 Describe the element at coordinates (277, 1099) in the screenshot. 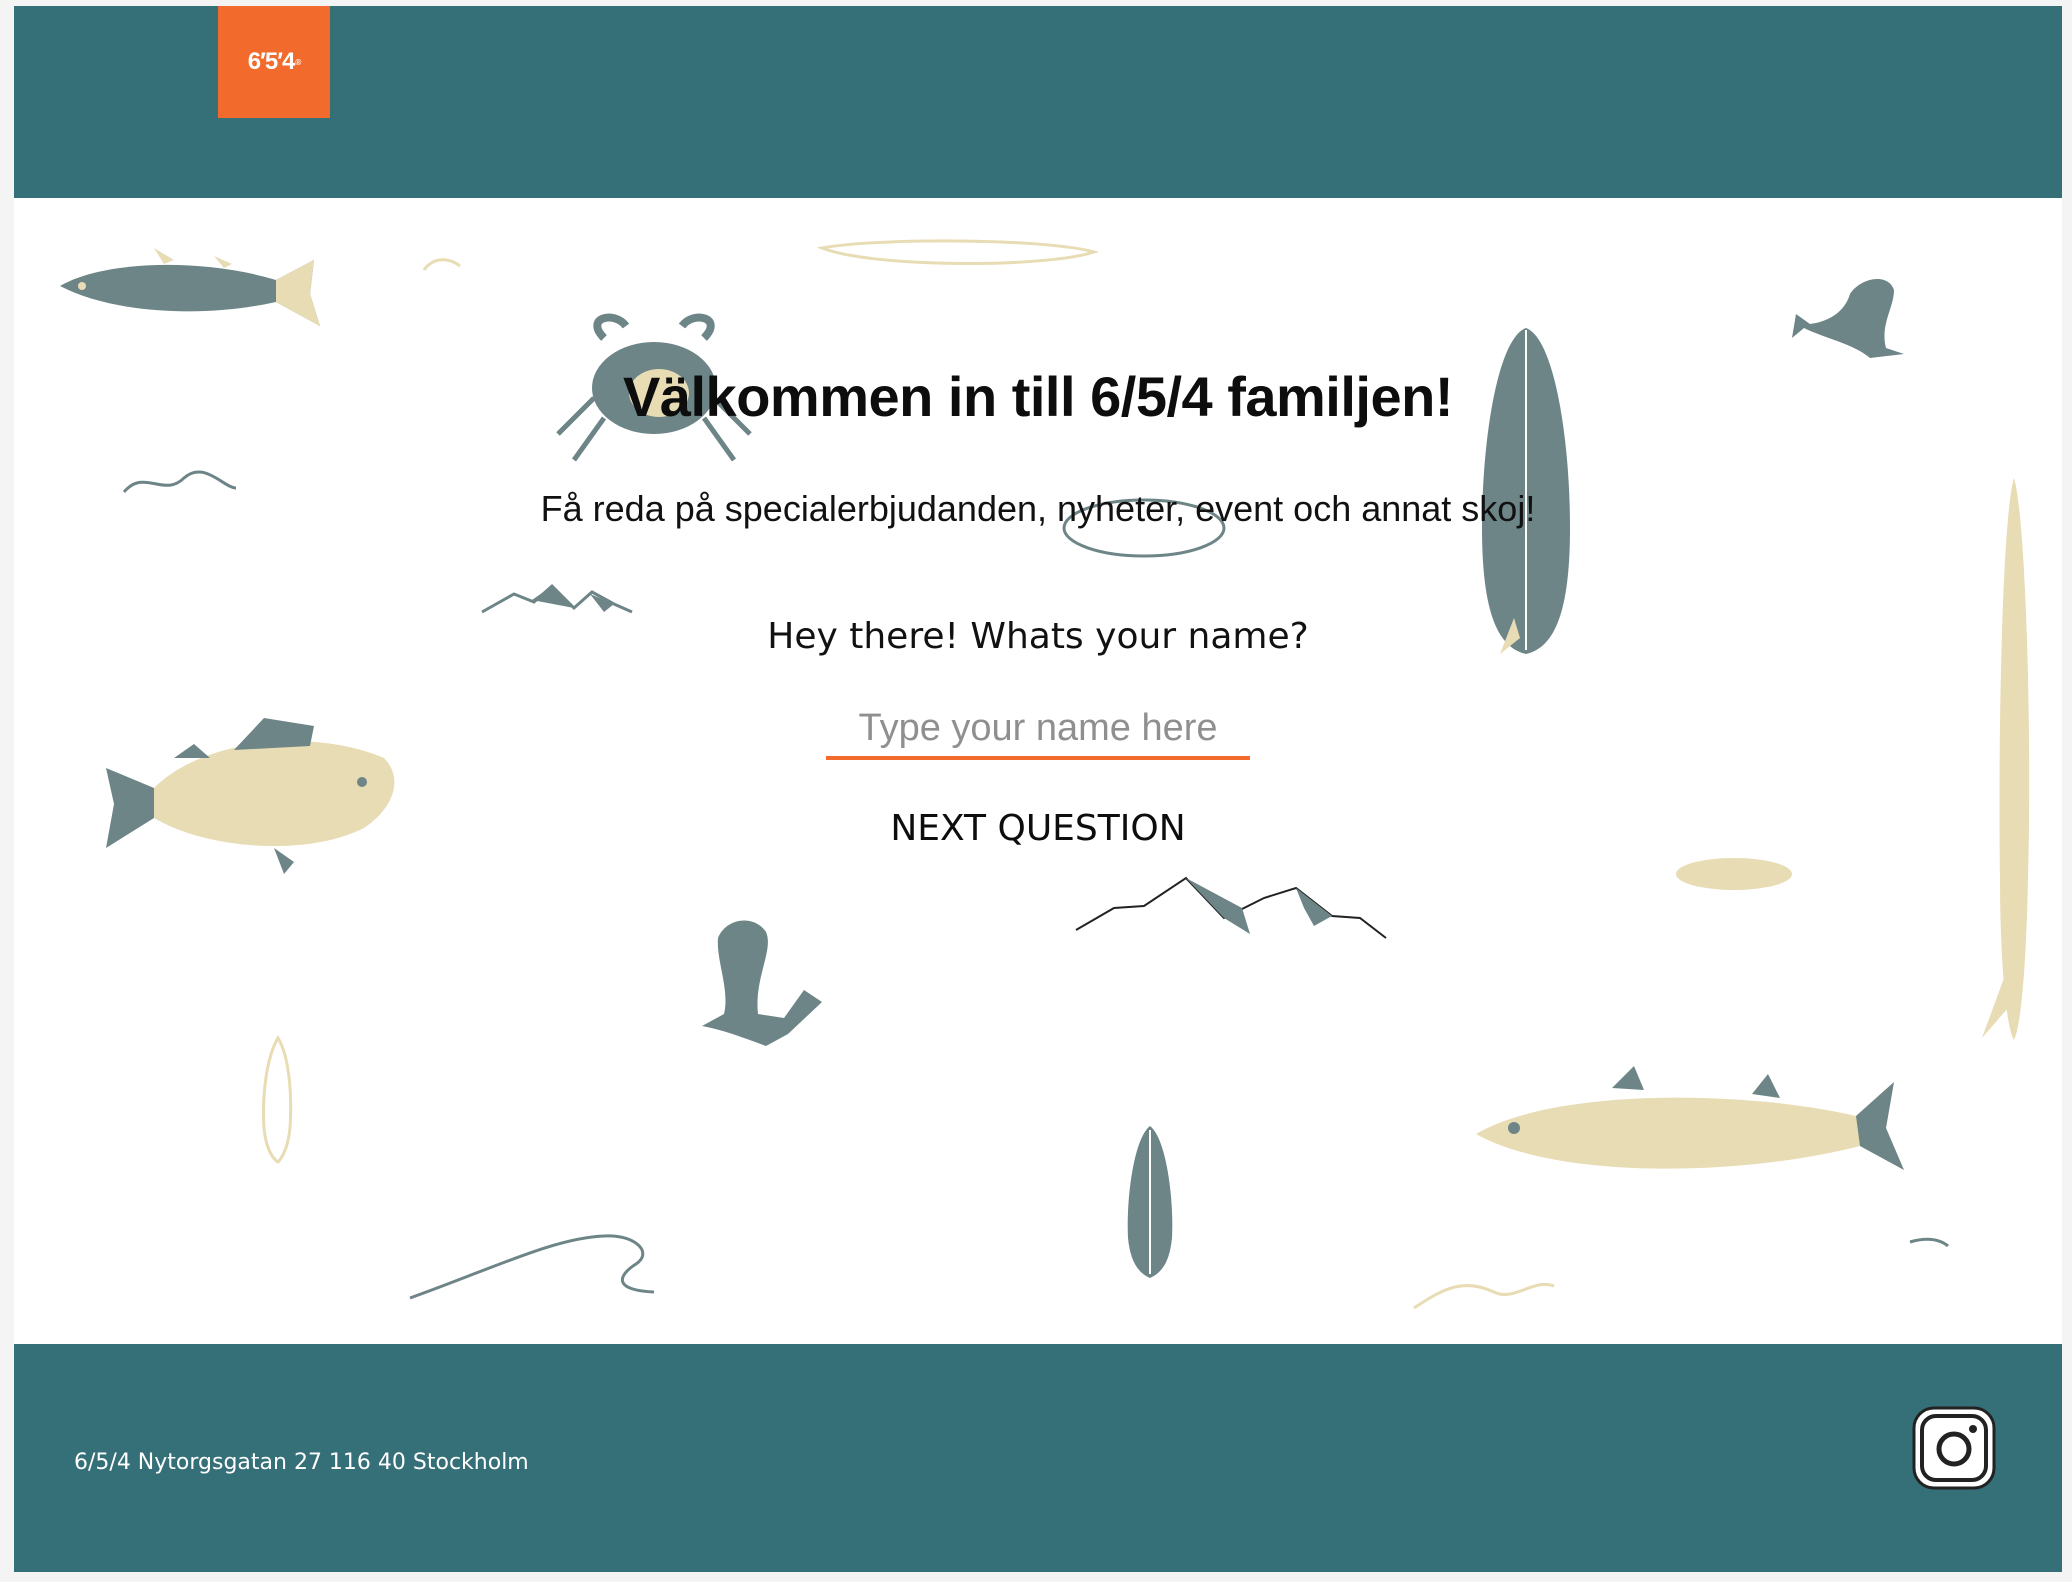

I see `surfboard-small-outline` at that location.